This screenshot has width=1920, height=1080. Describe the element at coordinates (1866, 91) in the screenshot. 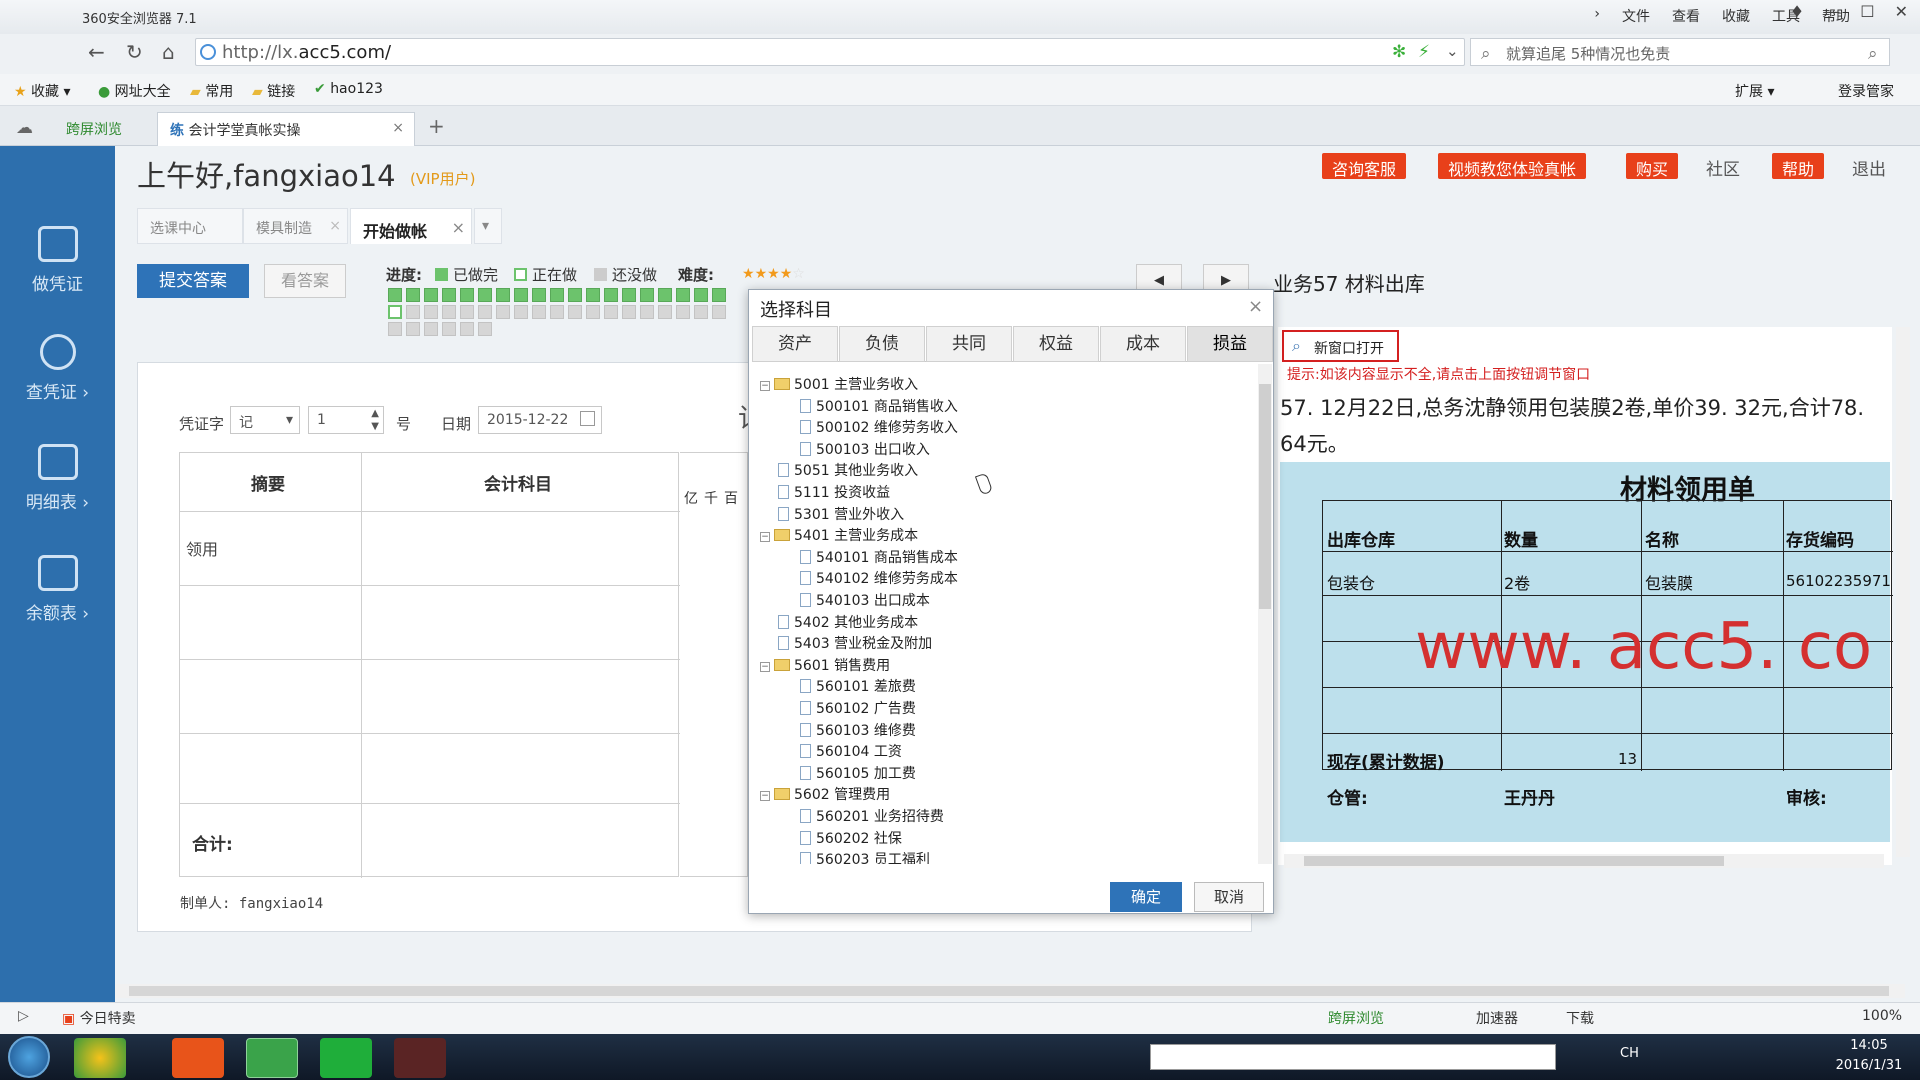

I see `login-manager-button: 登录管家` at that location.